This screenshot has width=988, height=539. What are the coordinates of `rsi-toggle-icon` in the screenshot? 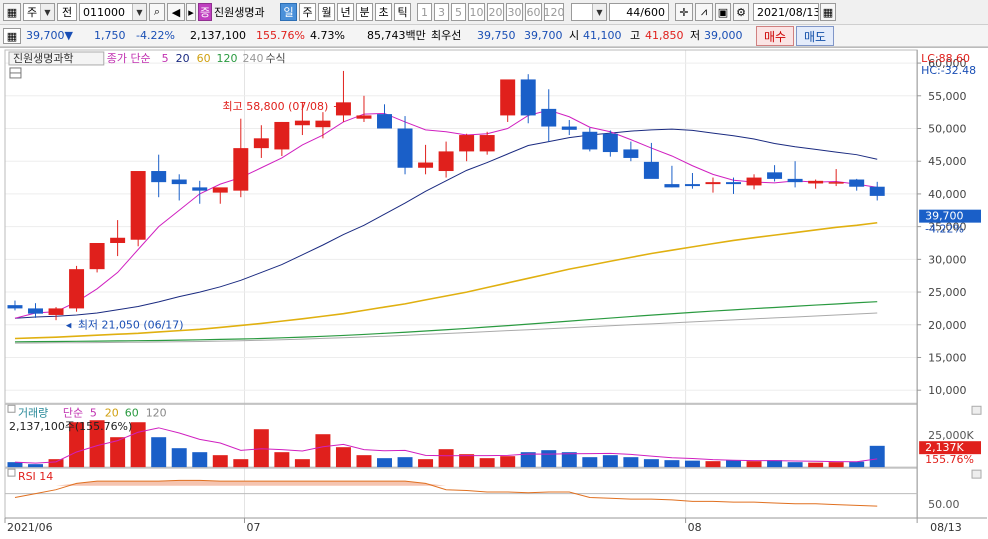 It's located at (11, 472).